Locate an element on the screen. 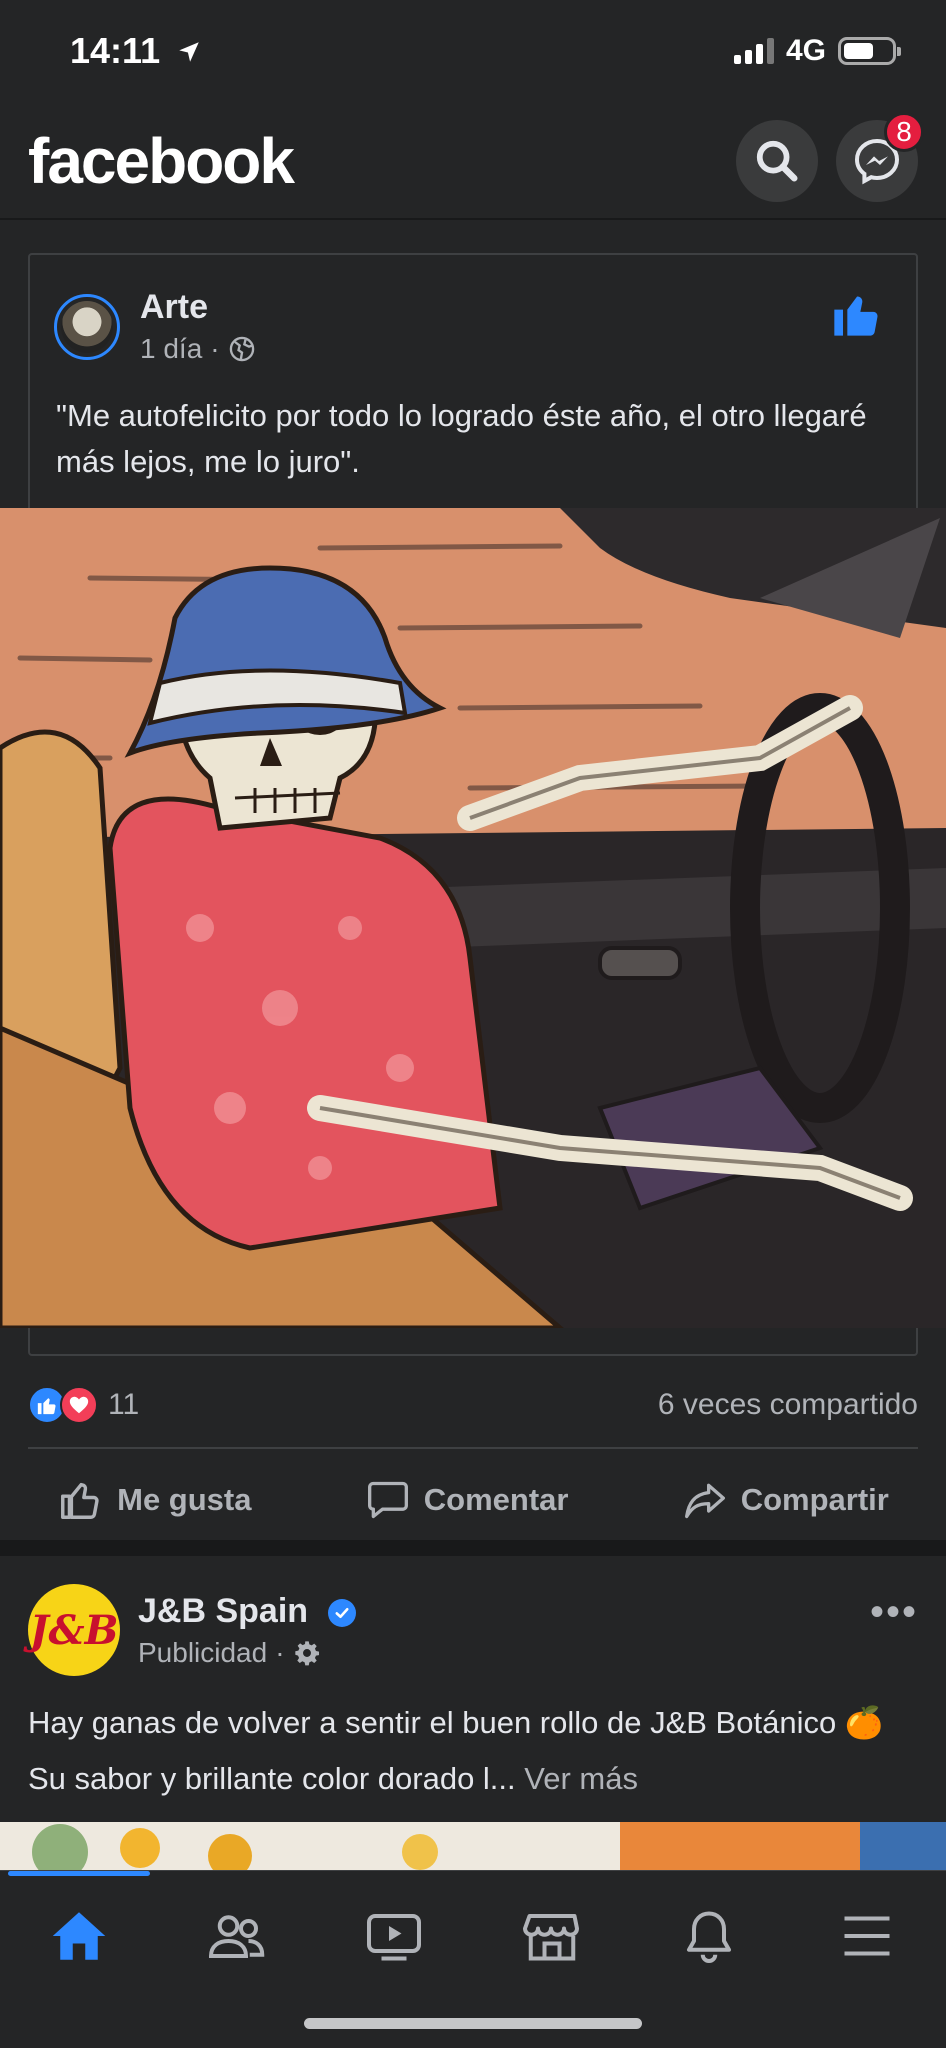 This screenshot has height=2048, width=946. status-bar: 14:11 4G is located at coordinates (473, 54).